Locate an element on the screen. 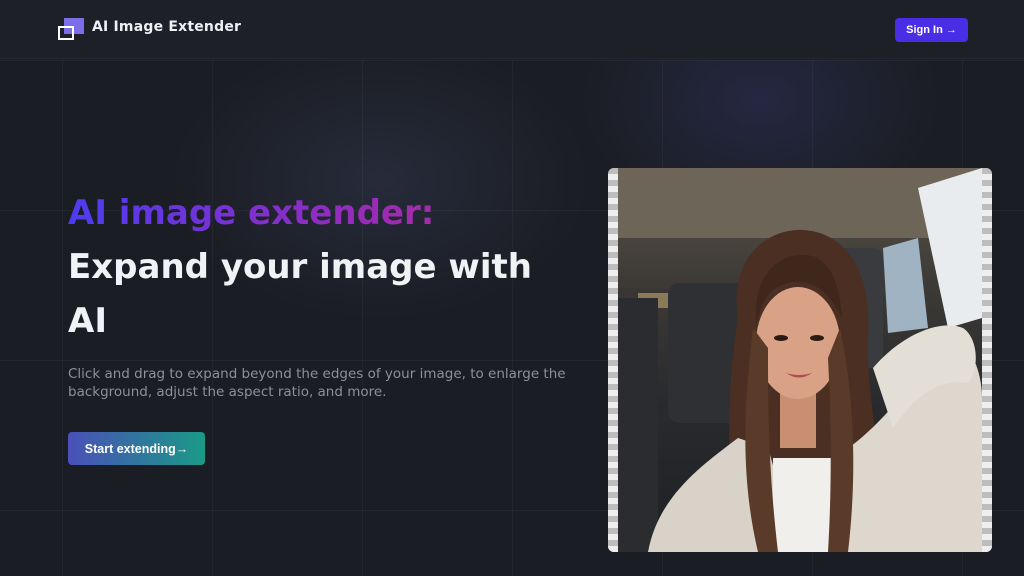 The height and width of the screenshot is (576, 1024). hero-title-accent: AI image extender: is located at coordinates (328, 213).